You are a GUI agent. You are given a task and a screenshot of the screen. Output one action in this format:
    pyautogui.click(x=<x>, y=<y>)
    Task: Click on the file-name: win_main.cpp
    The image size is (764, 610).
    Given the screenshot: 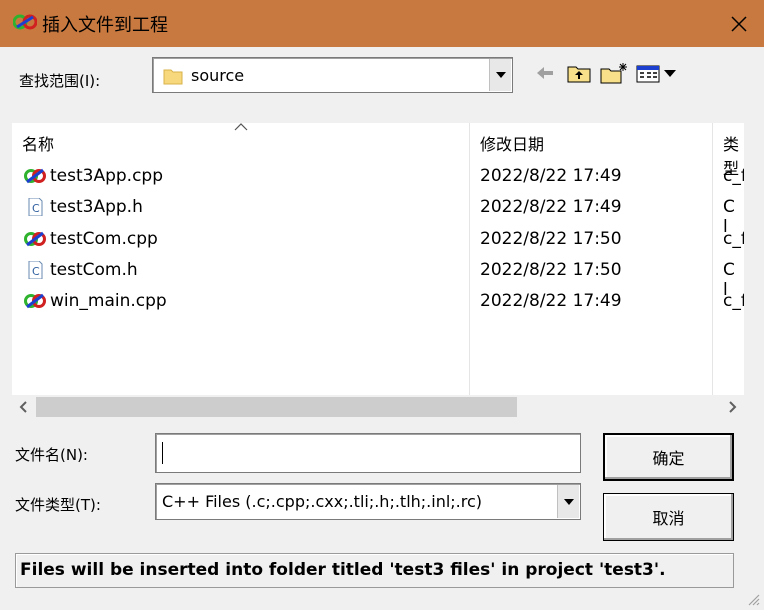 What is the action you would take?
    pyautogui.click(x=108, y=301)
    